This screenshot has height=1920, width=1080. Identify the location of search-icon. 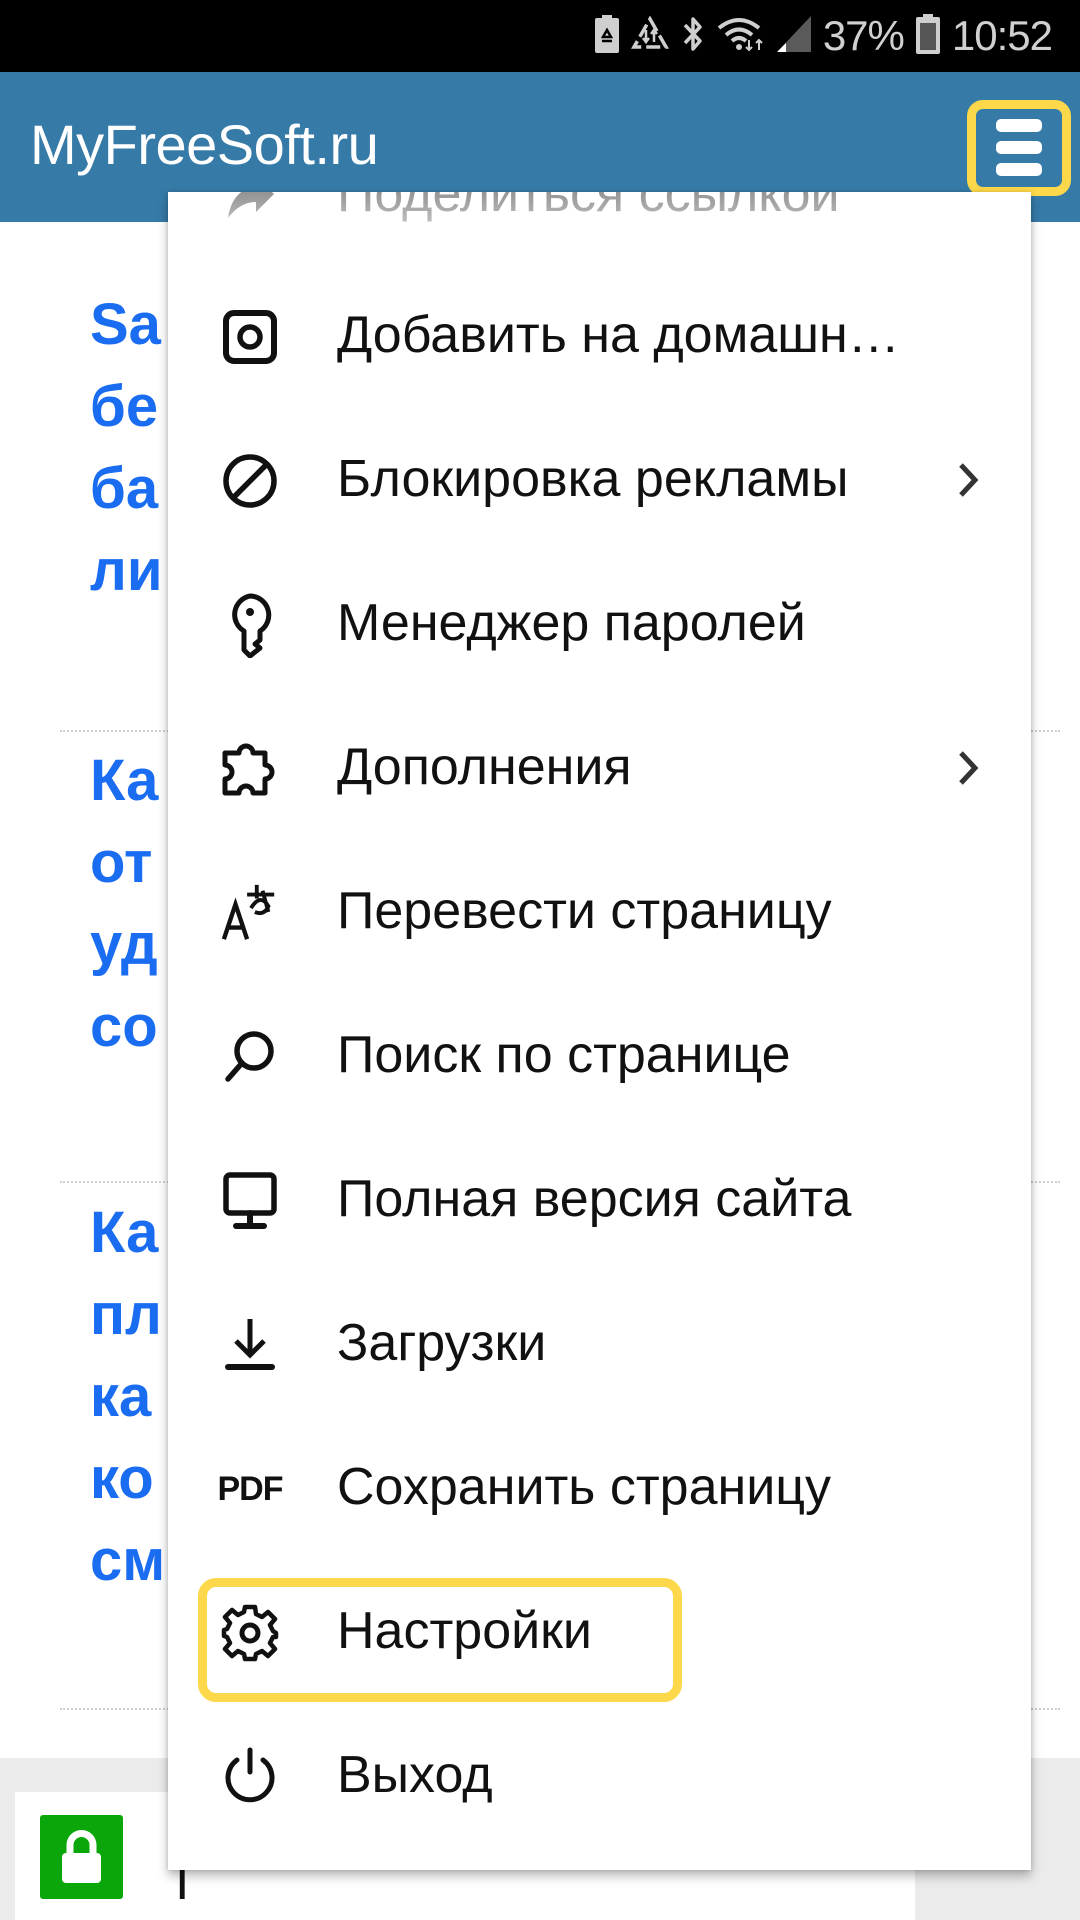
(250, 1057).